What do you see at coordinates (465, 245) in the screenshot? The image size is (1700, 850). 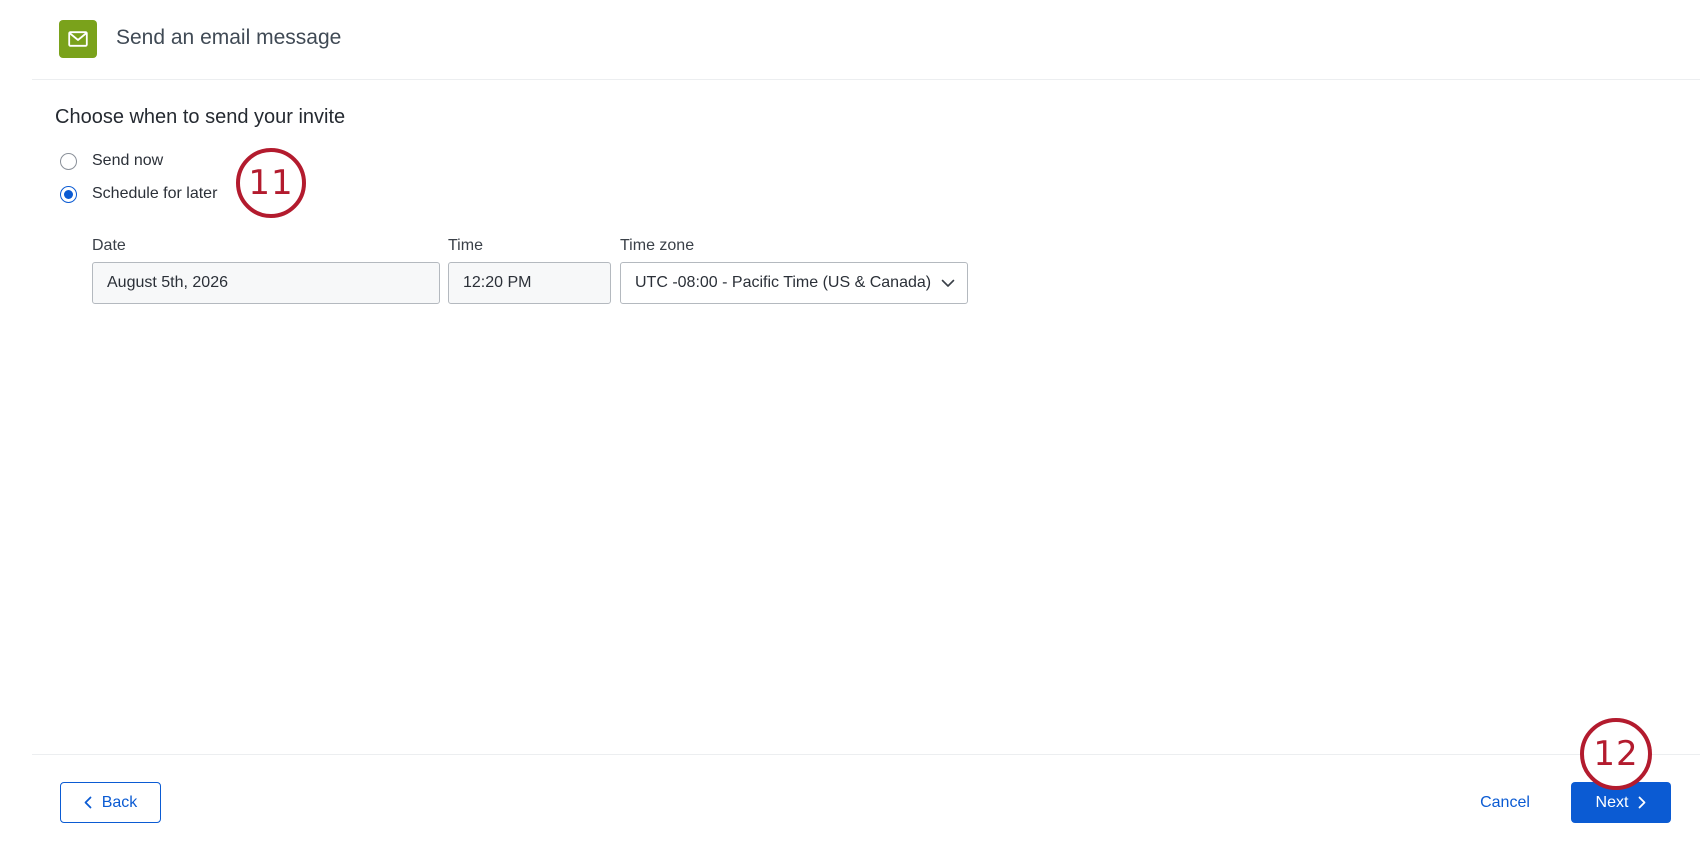 I see `time-label: Time` at bounding box center [465, 245].